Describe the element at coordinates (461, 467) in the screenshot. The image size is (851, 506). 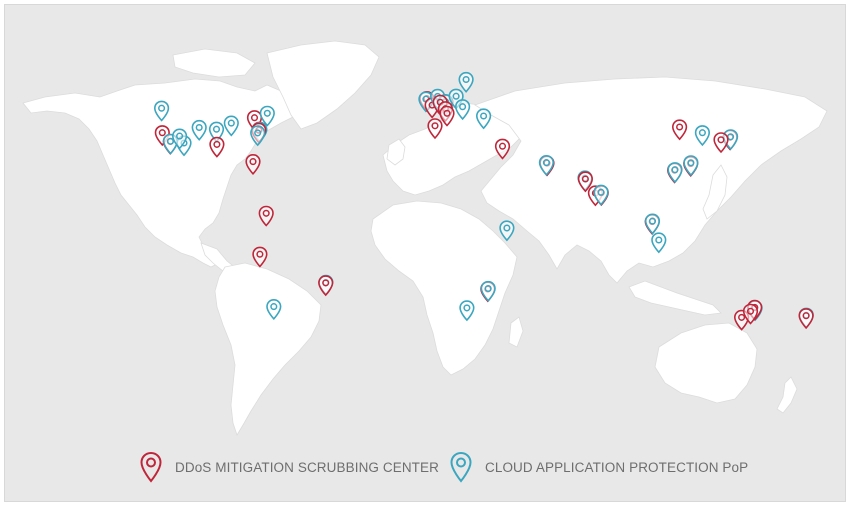
I see `cloud-pin-icon` at that location.